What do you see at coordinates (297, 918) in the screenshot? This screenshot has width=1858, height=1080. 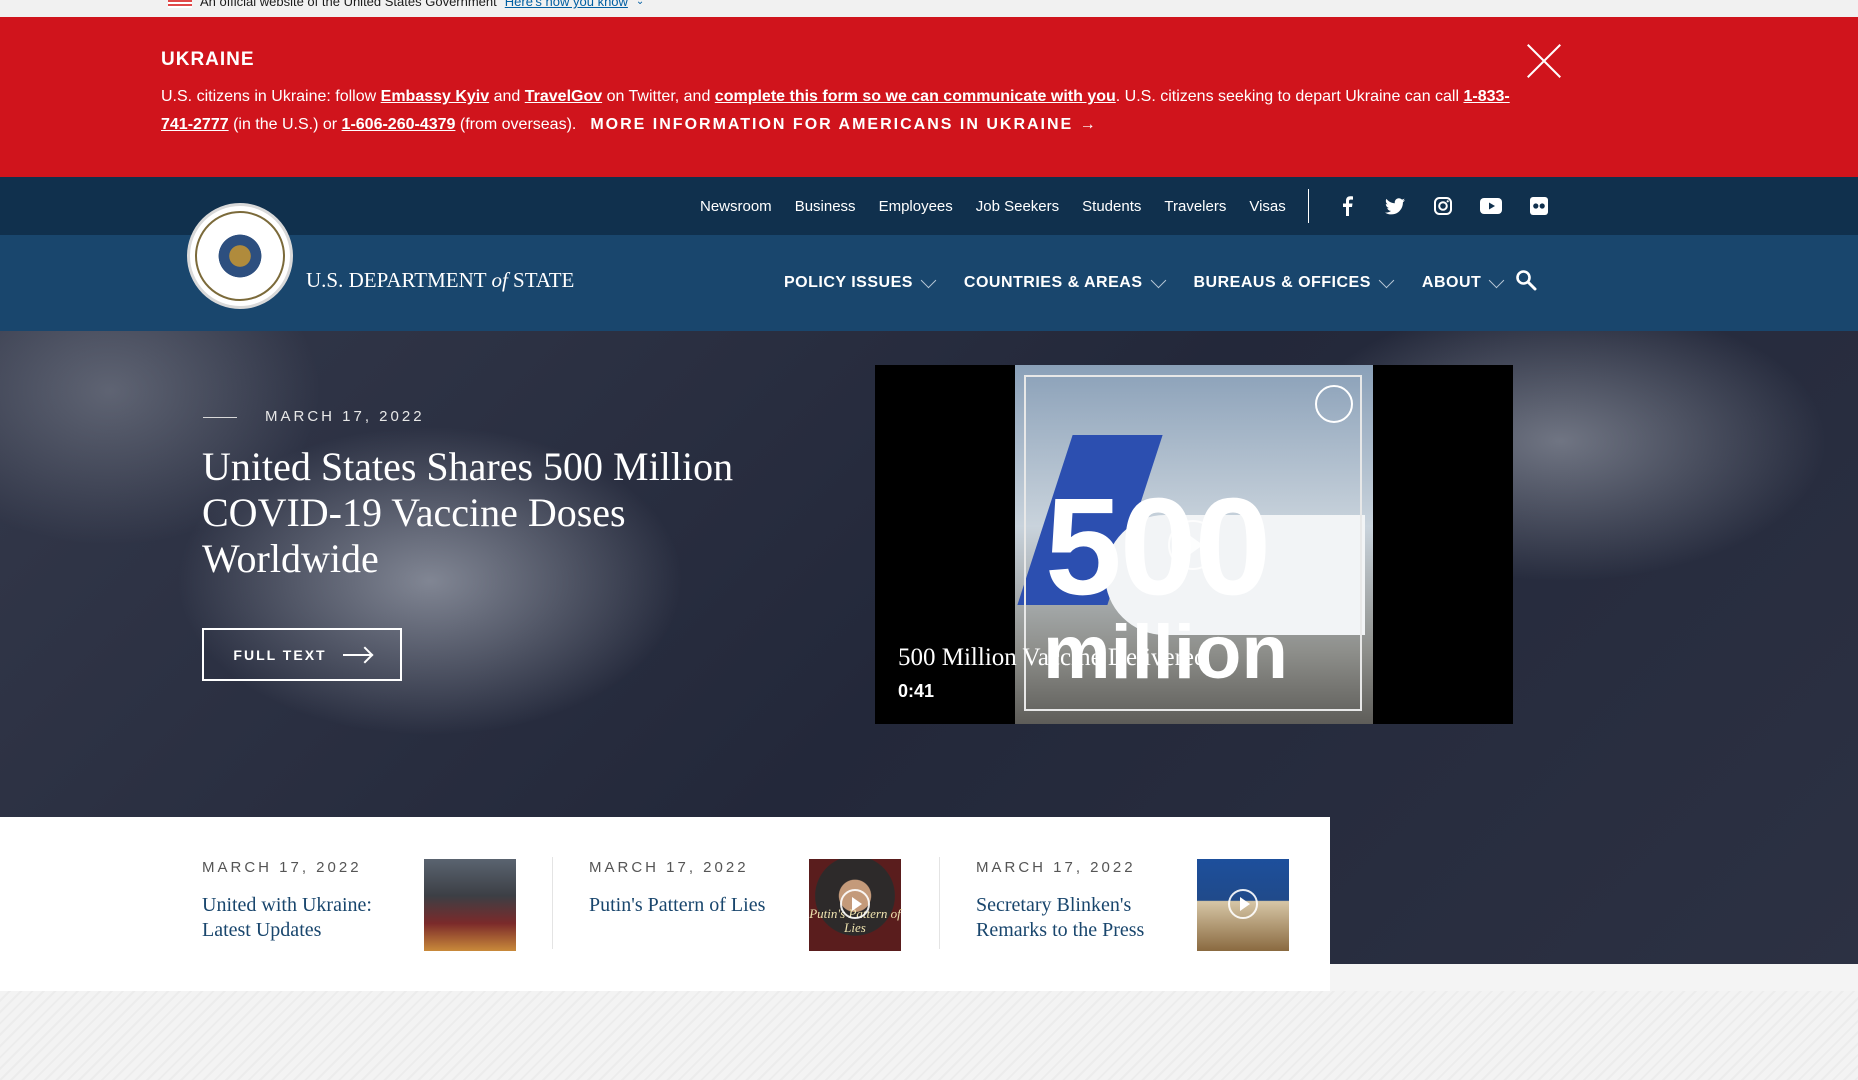 I see `news-title: United with Ukraine: Latest Updates` at bounding box center [297, 918].